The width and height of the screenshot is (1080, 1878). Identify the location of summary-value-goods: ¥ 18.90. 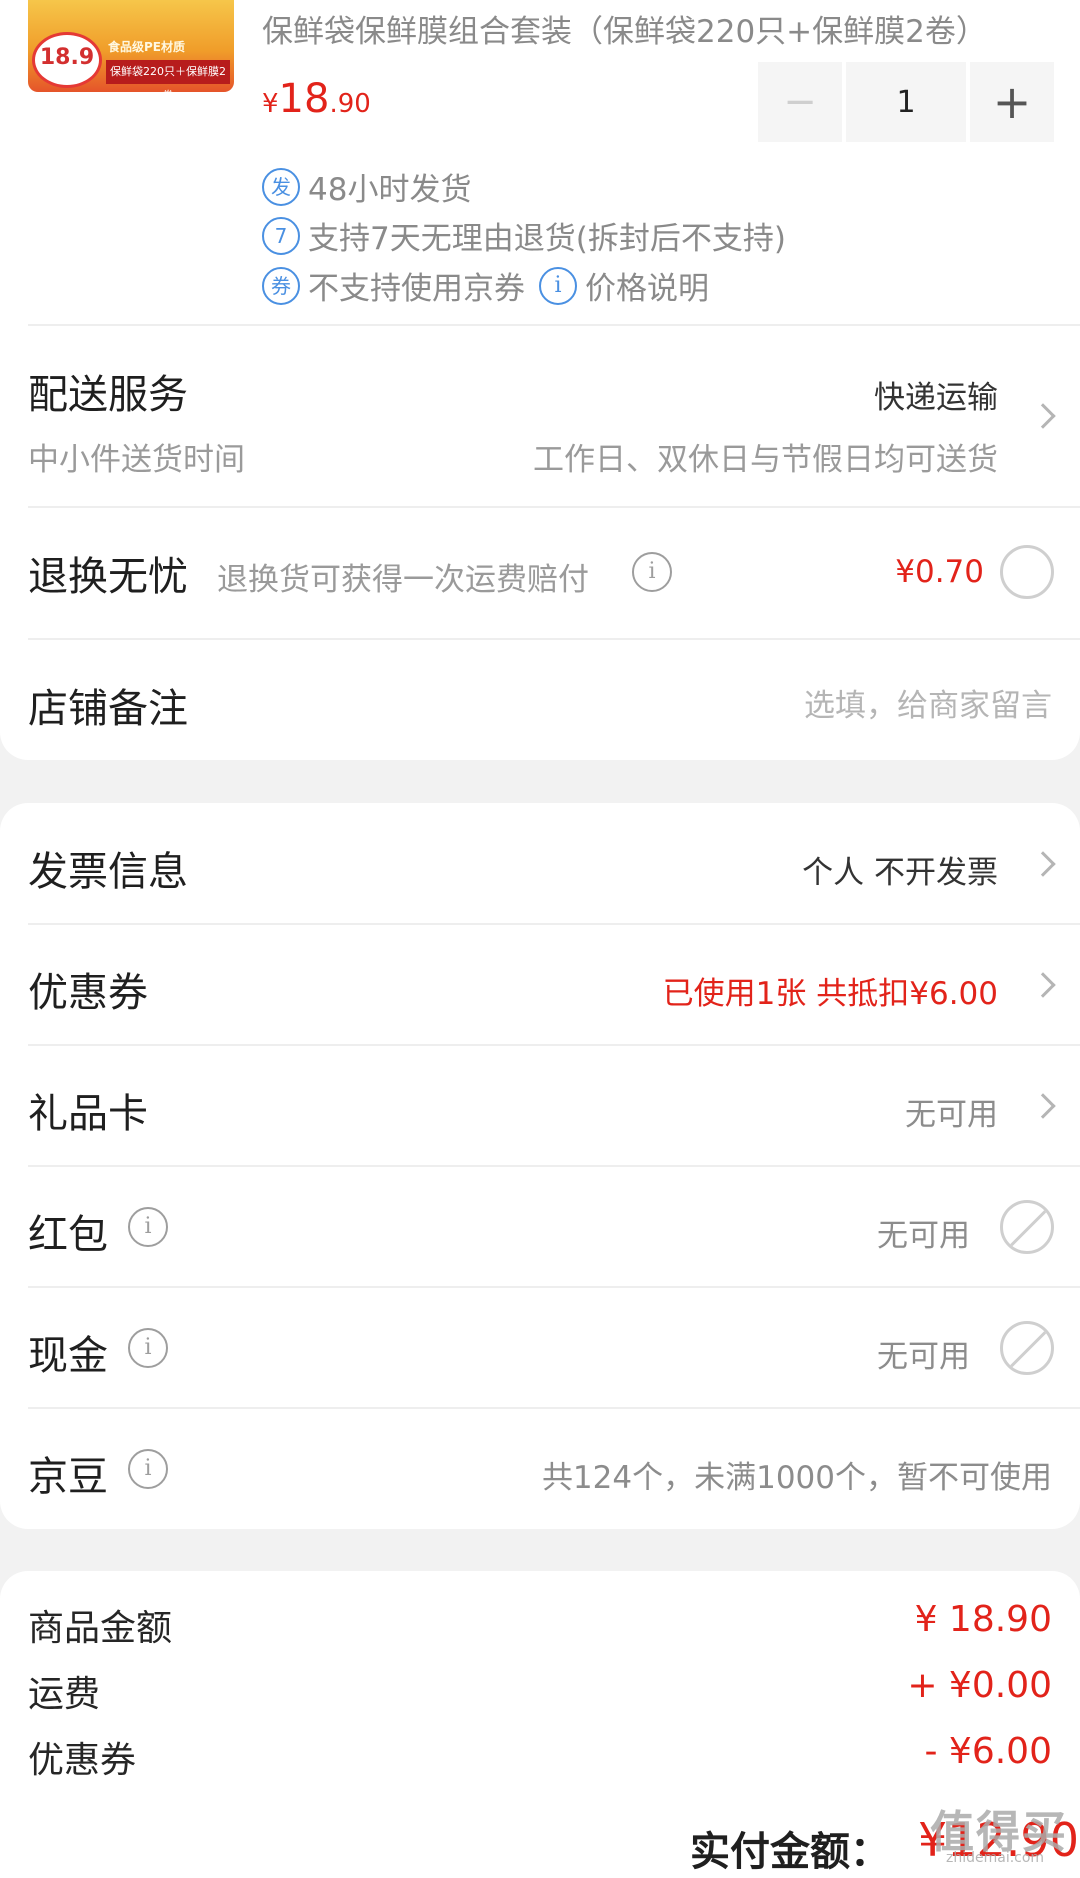
(983, 1619).